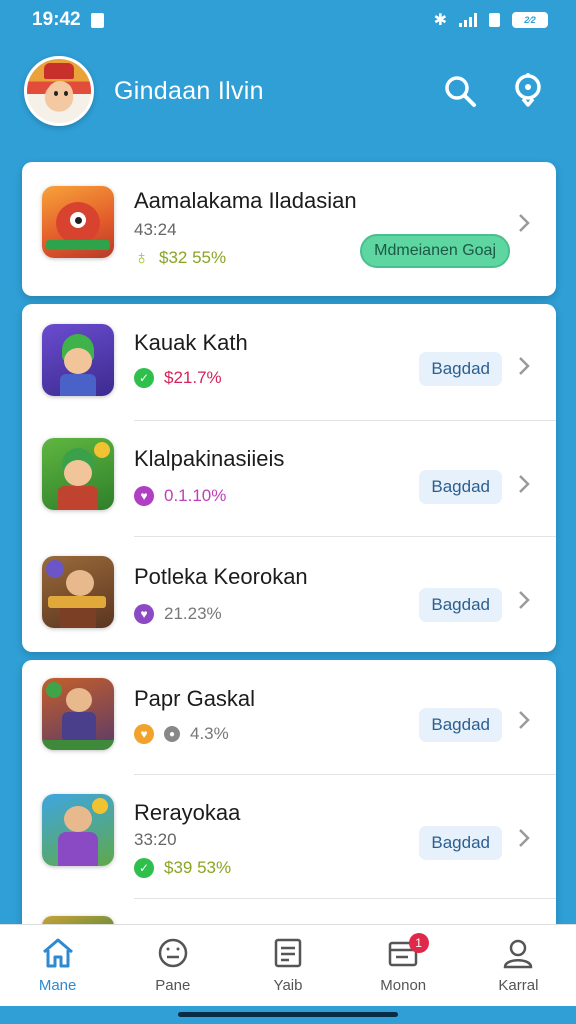 The width and height of the screenshot is (576, 1024). What do you see at coordinates (494, 20) in the screenshot?
I see `sim-icon` at bounding box center [494, 20].